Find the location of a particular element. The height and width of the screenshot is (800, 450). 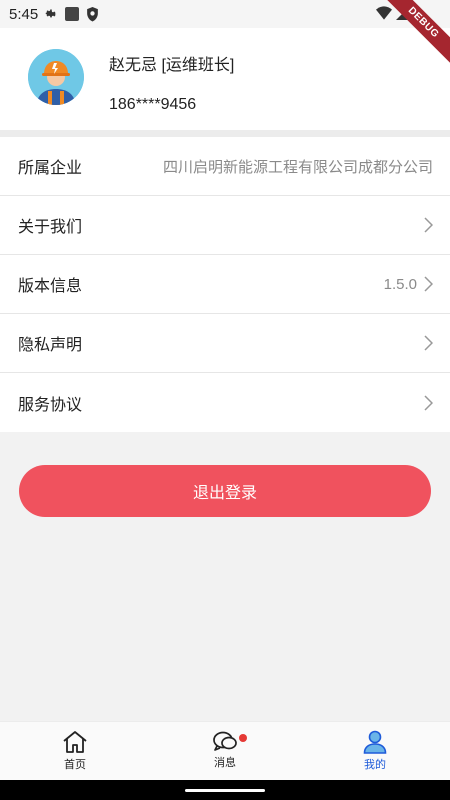

unread-badge is located at coordinates (243, 738).